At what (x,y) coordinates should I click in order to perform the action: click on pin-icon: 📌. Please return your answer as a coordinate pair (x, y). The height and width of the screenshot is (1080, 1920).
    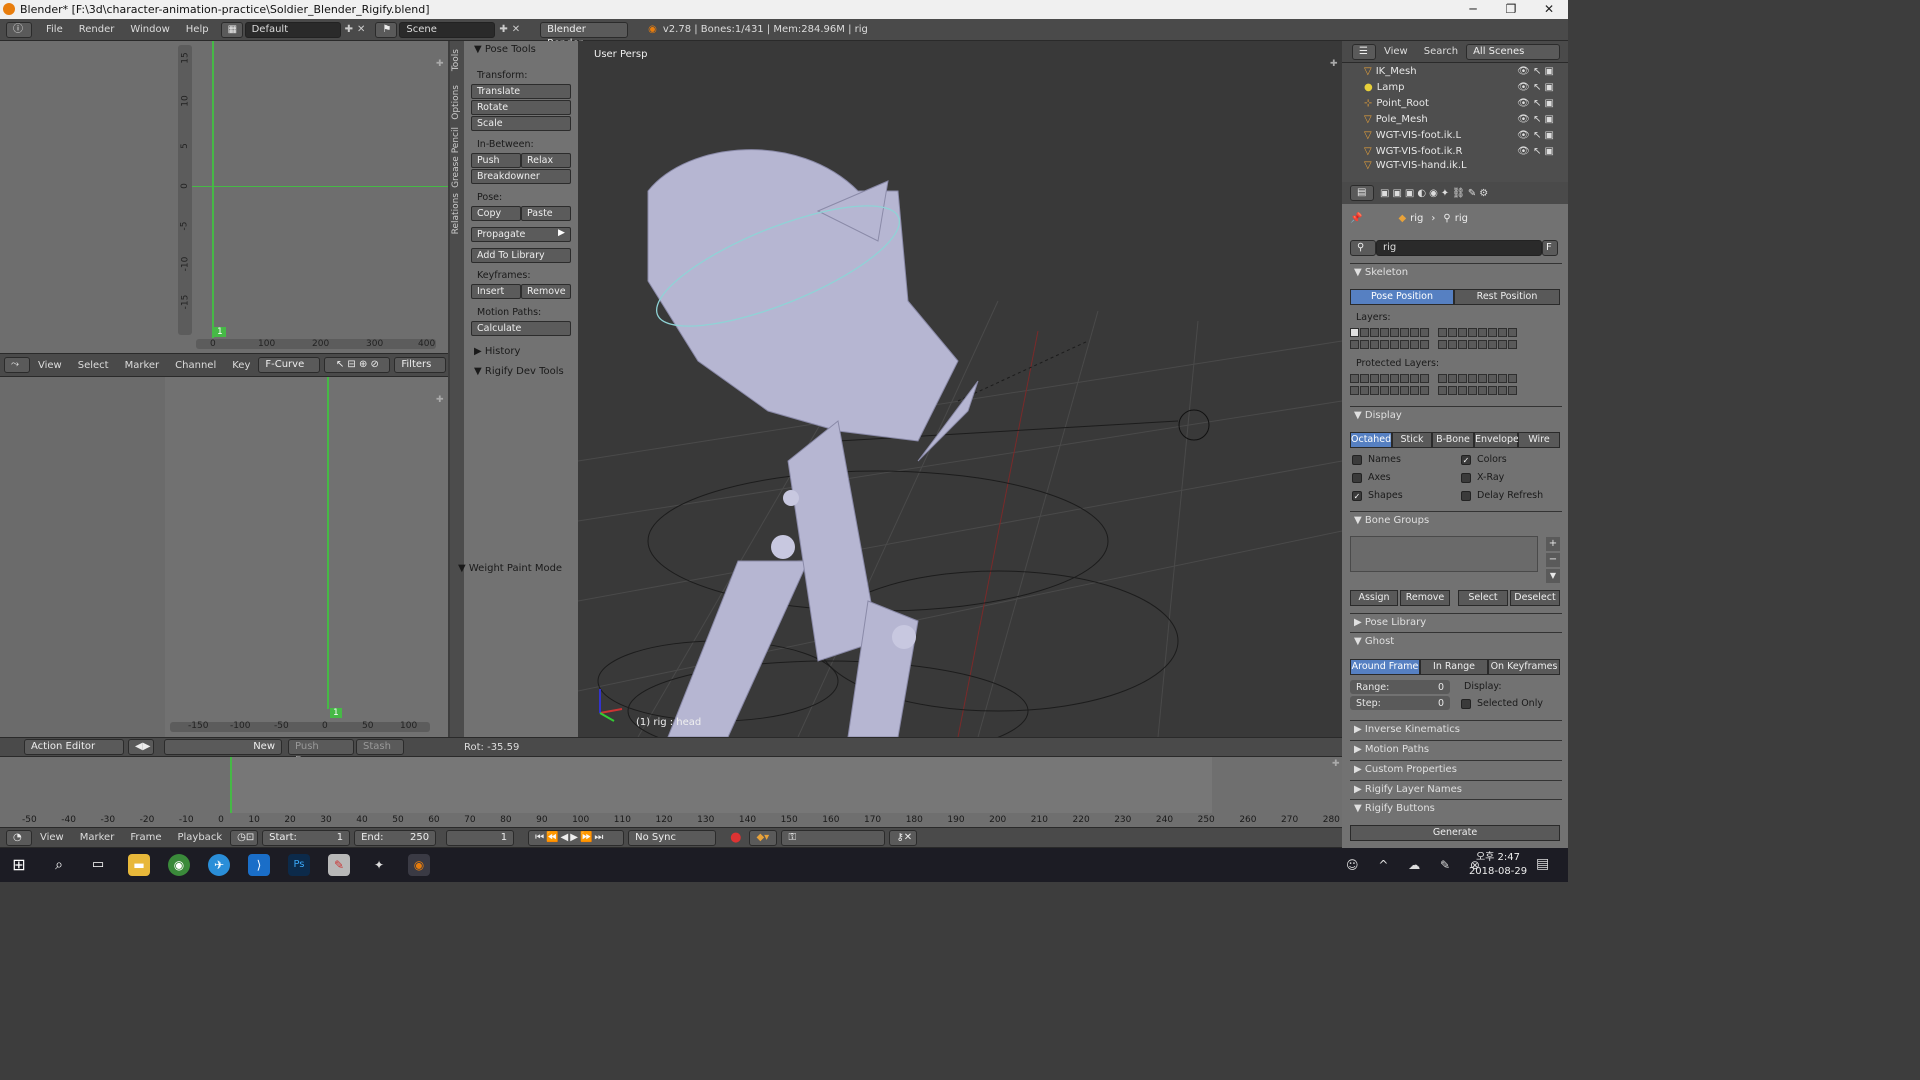
    Looking at the image, I should click on (1356, 218).